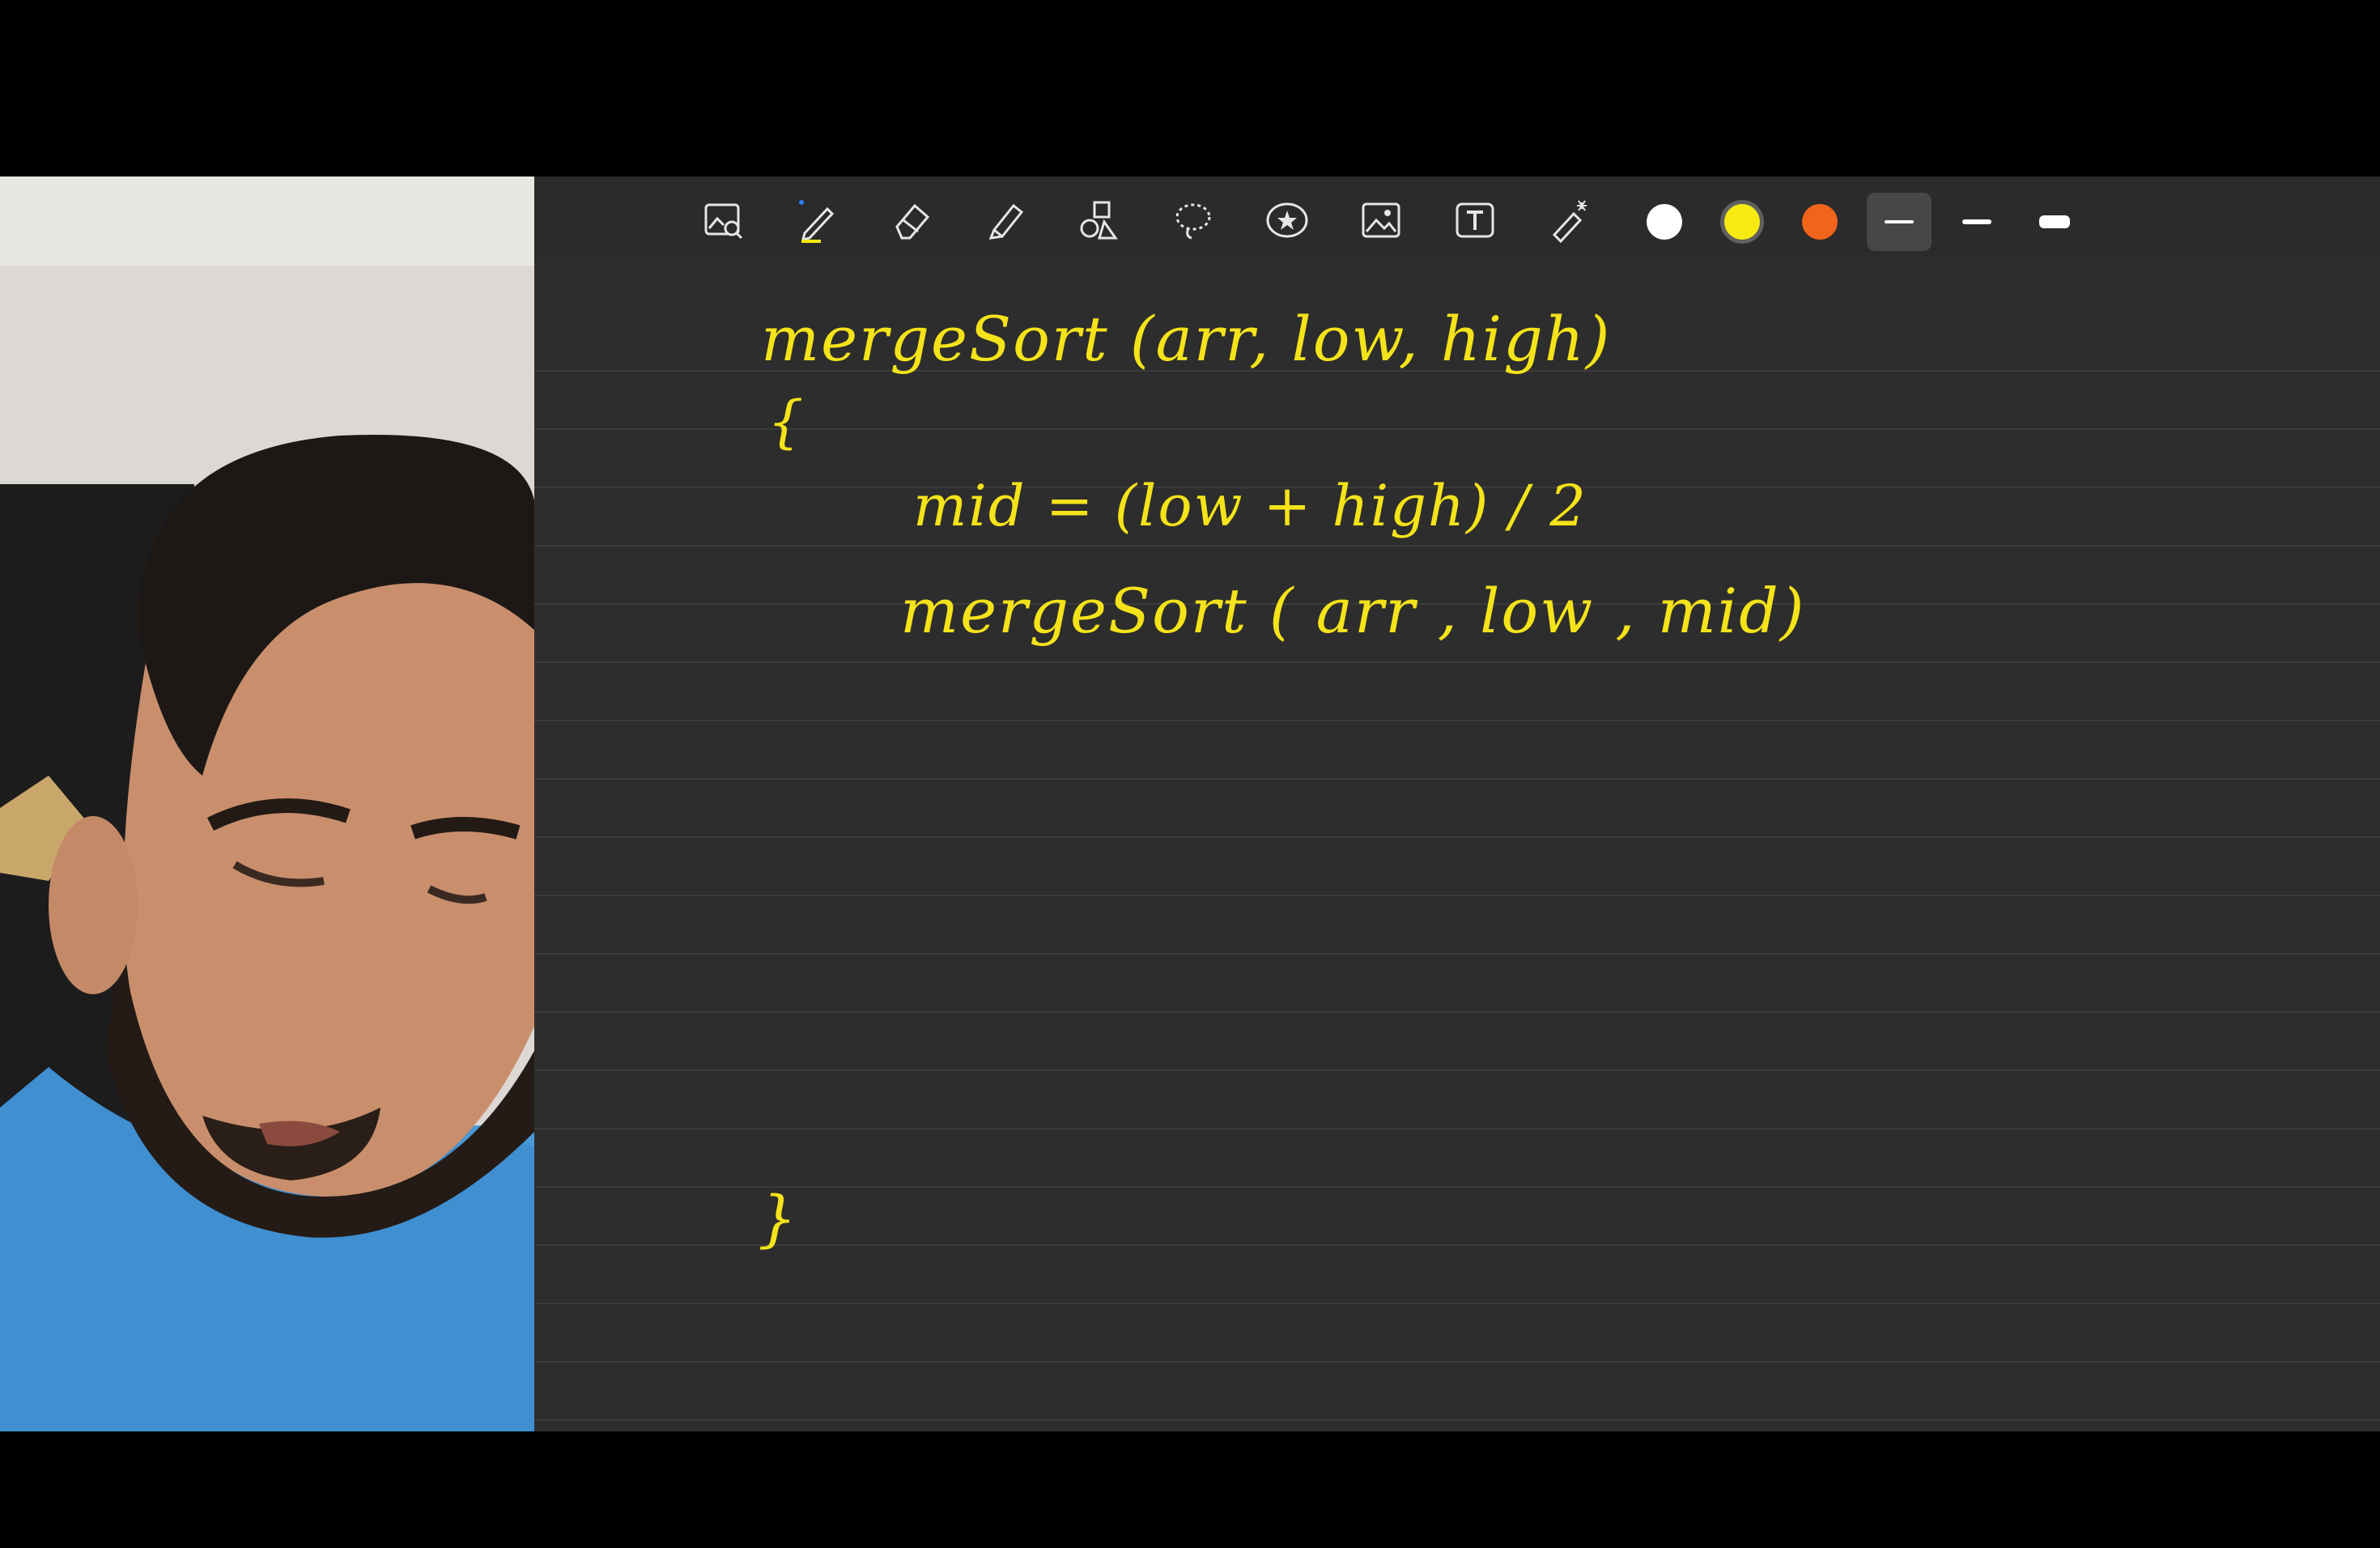 The width and height of the screenshot is (2380, 1548). Describe the element at coordinates (1186, 339) in the screenshot. I see `handwritten-line-1: mergeSort (arr, low, high)` at that location.